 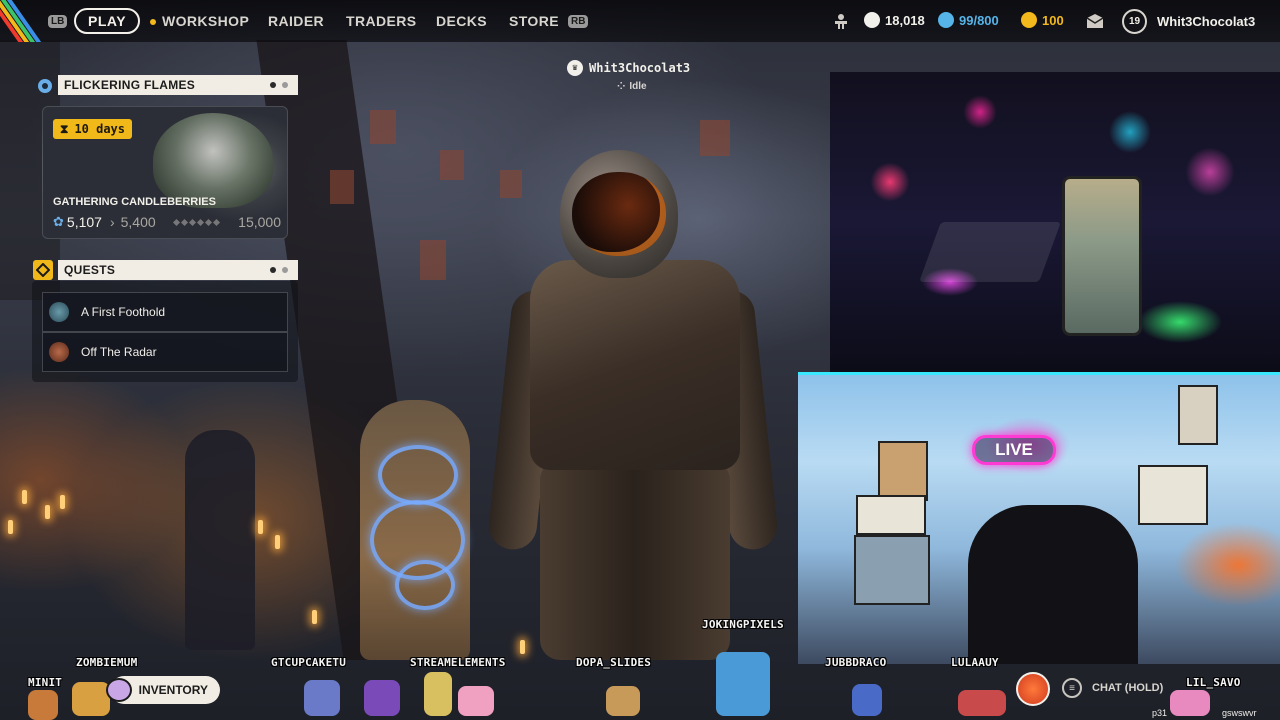 I want to click on menu-button-icon: ≡, so click(x=1072, y=688).